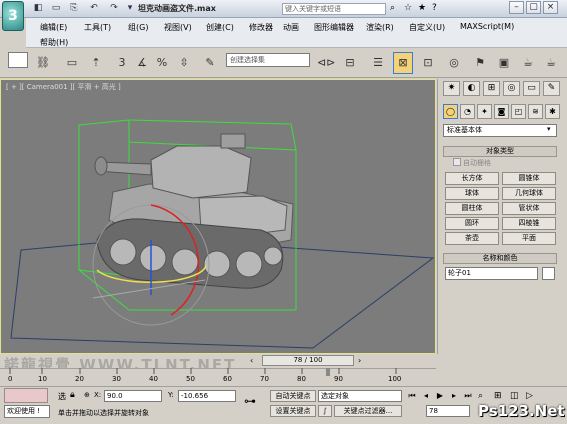 This screenshot has height=424, width=567. I want to click on current-frame-input: 78, so click(448, 411).